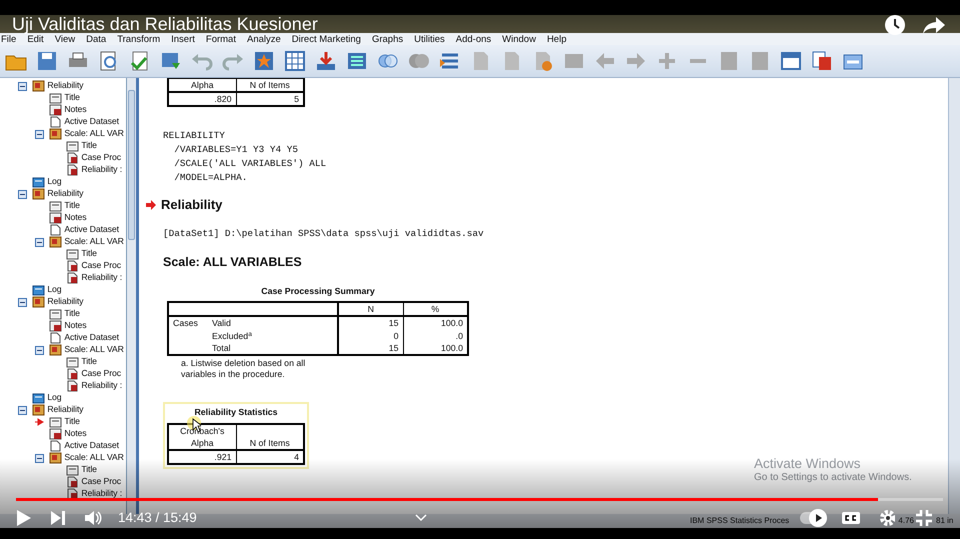 Image resolution: width=960 pixels, height=539 pixels. I want to click on syntax-text: RELIABILITY /VARIABLES=Y1 Y3 Y4 Y5 /SCALE('ALL VARIABLES') ALL /MODEL=ALPHA., so click(245, 157).